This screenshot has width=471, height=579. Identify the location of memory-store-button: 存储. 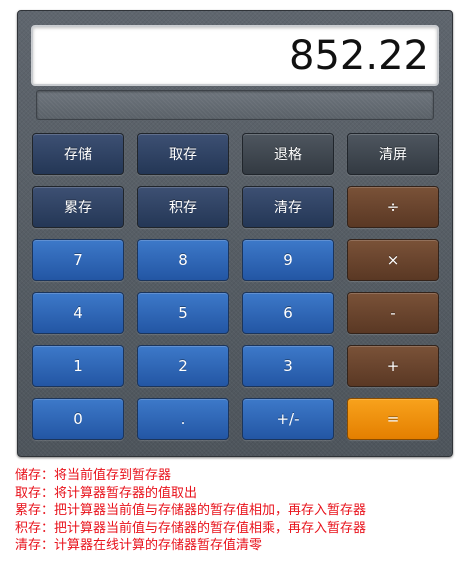
(78, 154).